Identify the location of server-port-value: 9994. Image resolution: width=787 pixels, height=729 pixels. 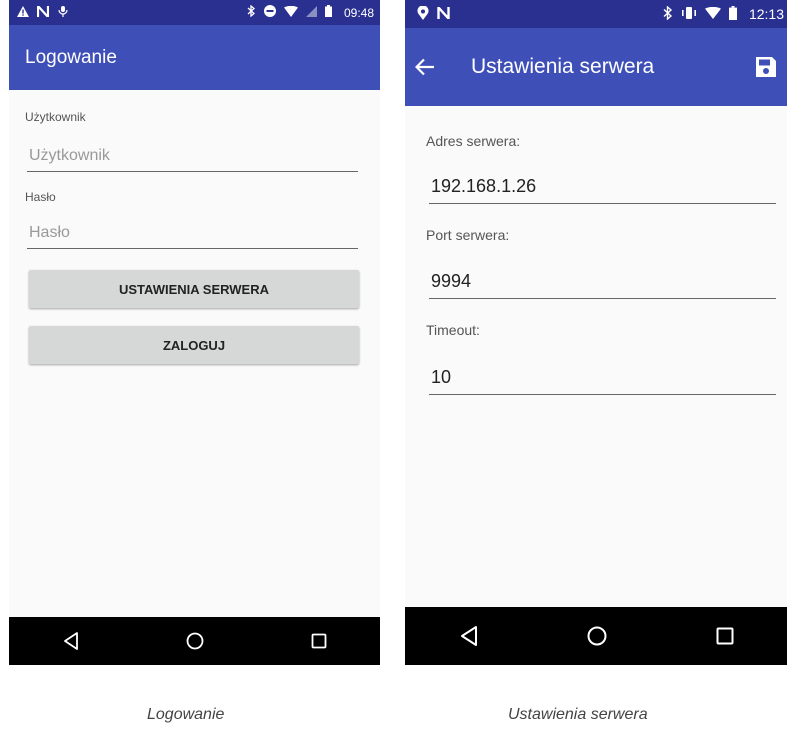
(451, 281).